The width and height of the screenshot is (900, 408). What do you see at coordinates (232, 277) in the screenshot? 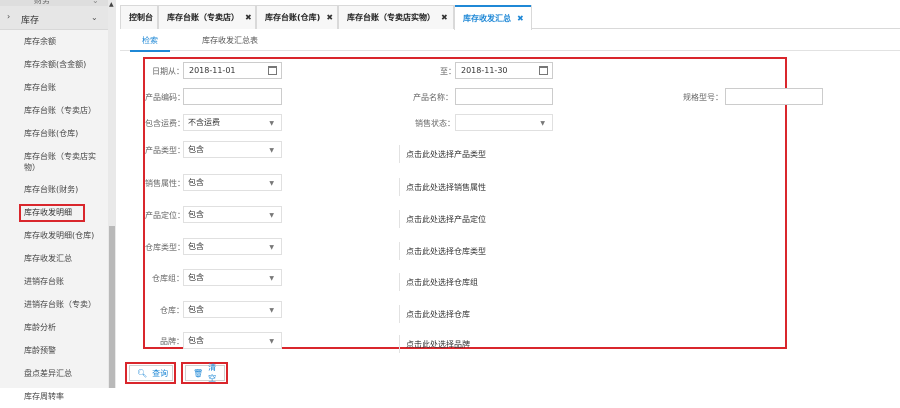
I see `wh-group-select: 包含 ▼` at bounding box center [232, 277].